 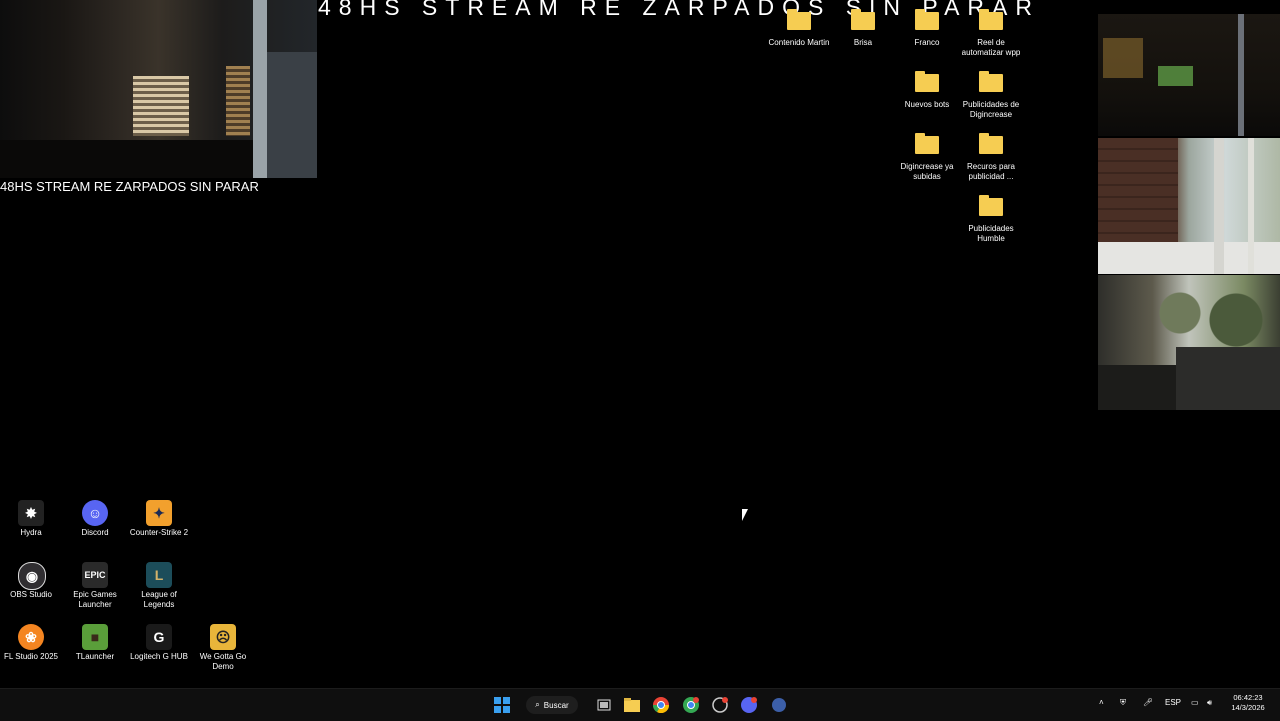 I want to click on task-view-icon, so click(x=604, y=705).